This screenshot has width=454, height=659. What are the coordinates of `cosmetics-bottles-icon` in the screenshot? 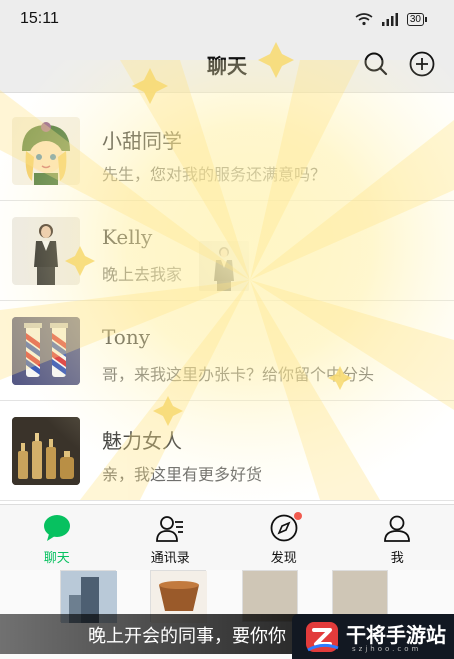 It's located at (46, 451).